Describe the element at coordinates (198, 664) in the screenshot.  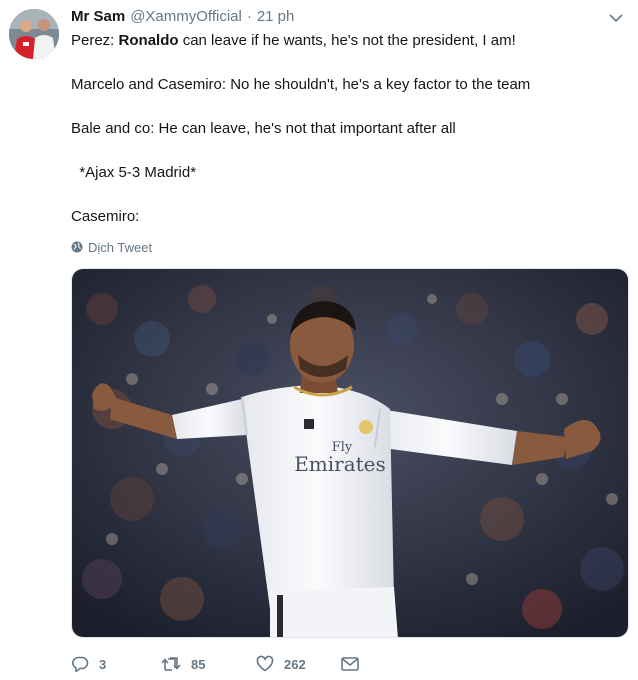
I see `retweet-count: 85` at that location.